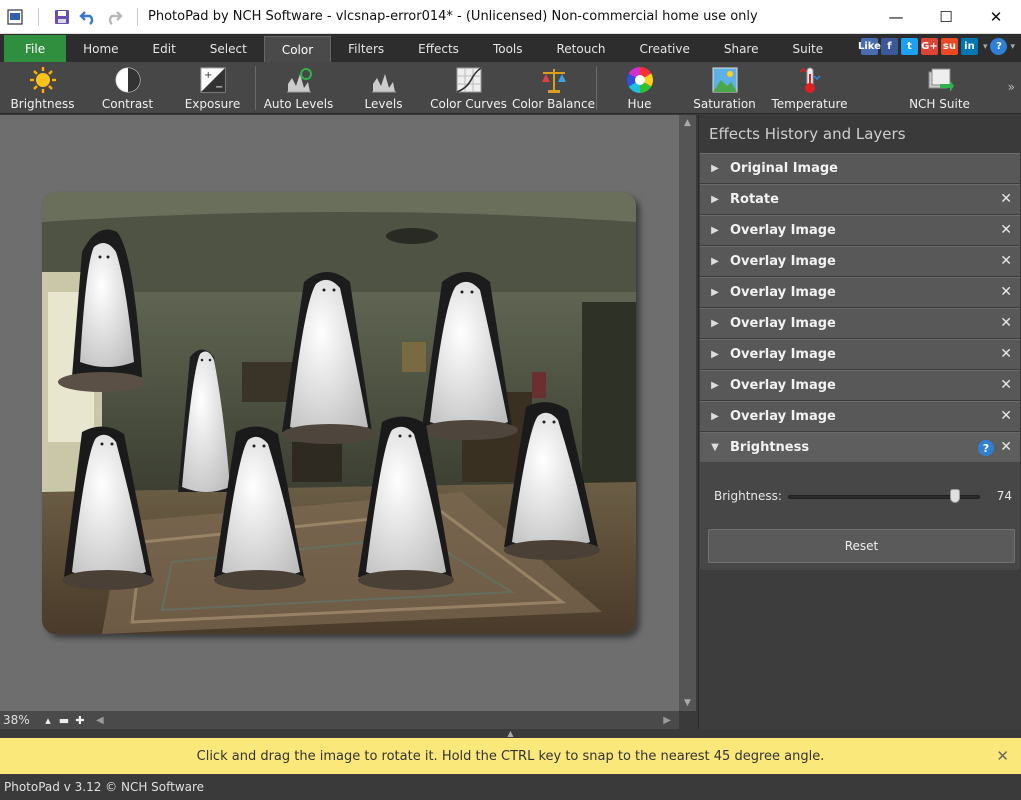 The height and width of the screenshot is (800, 1021). I want to click on tab-effects: Effects, so click(438, 49).